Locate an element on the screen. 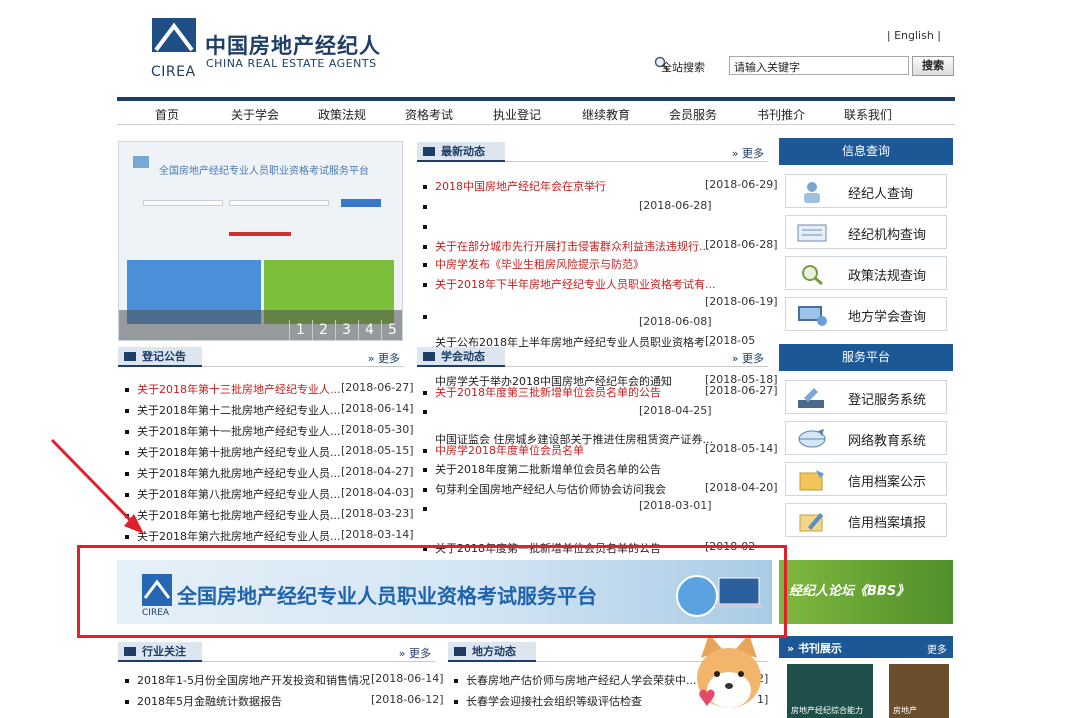  industry-item-date: [2018-06-14] is located at coordinates (407, 678).